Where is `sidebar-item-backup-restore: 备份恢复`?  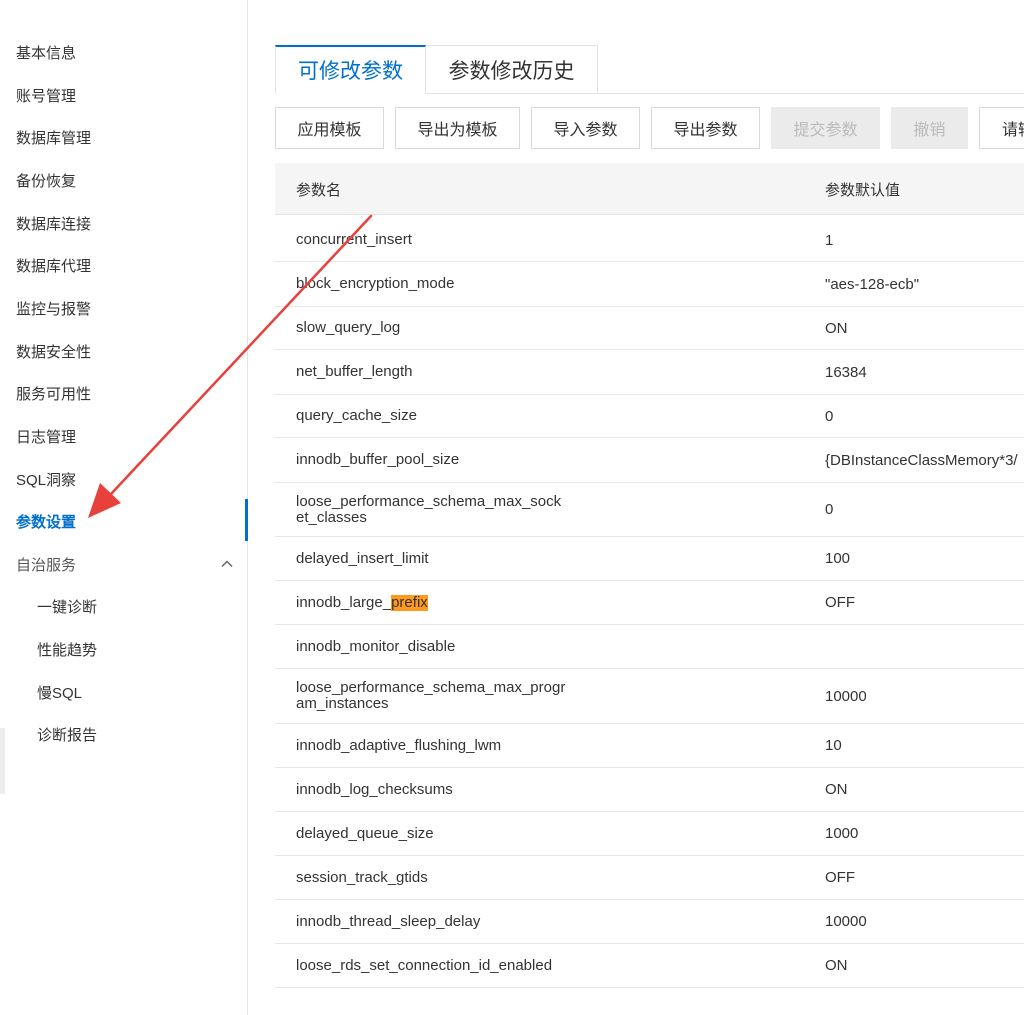
sidebar-item-backup-restore: 备份恢复 is located at coordinates (124, 180).